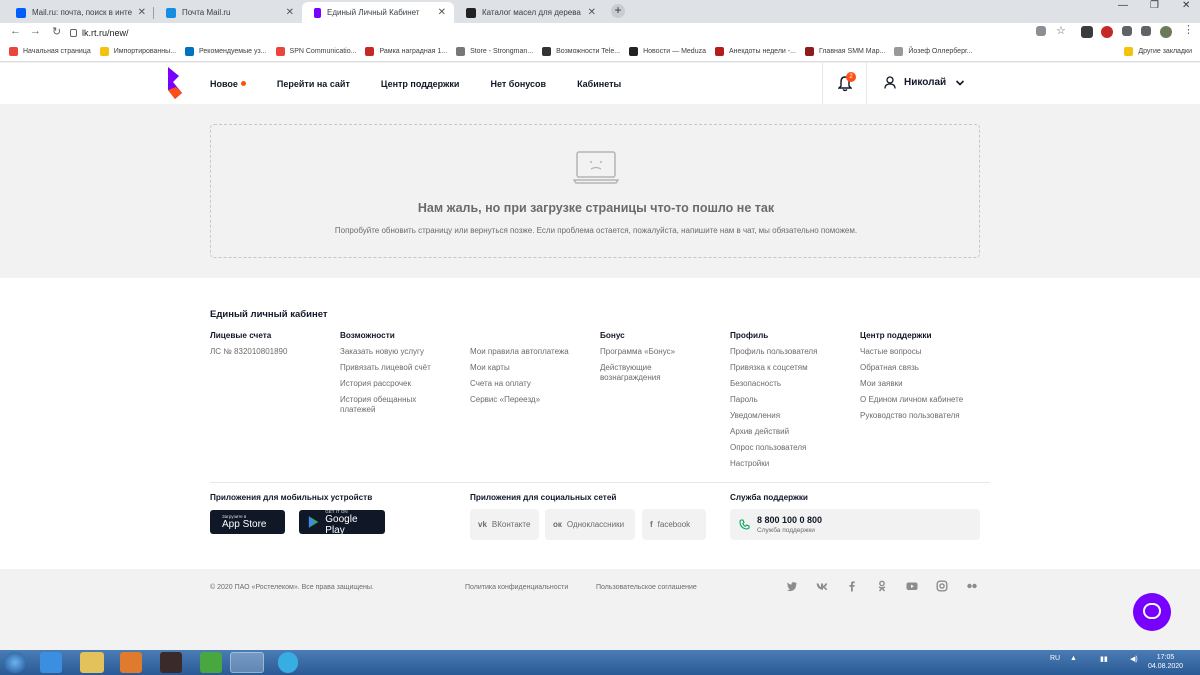 The width and height of the screenshot is (1200, 675). Describe the element at coordinates (247, 522) in the screenshot. I see `appstore-button: Загрузите в App Store` at that location.